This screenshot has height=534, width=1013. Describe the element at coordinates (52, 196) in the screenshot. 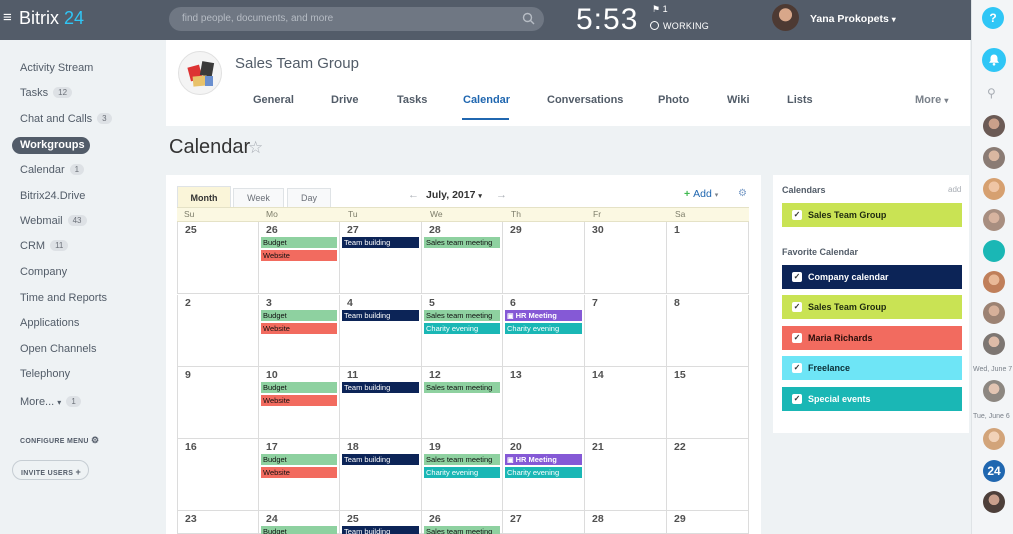

I see `sidebar-item-drive: Bitrix24.Drive` at that location.